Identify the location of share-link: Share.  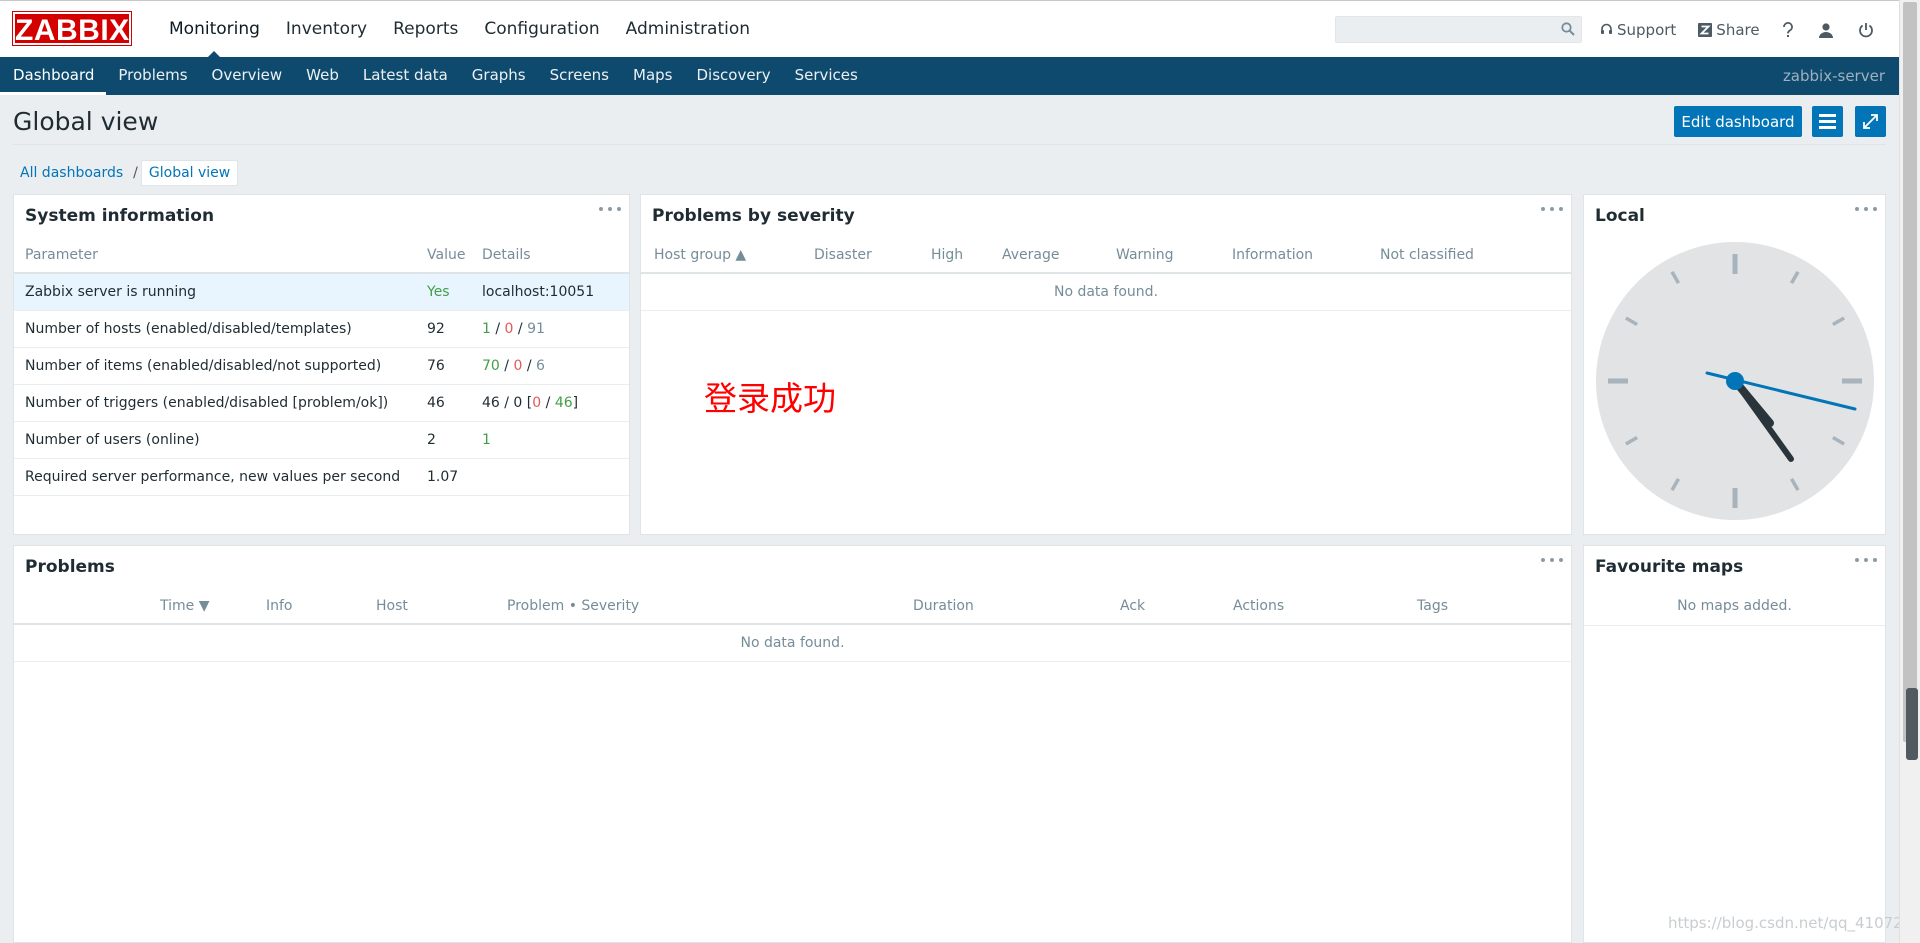
(1729, 29).